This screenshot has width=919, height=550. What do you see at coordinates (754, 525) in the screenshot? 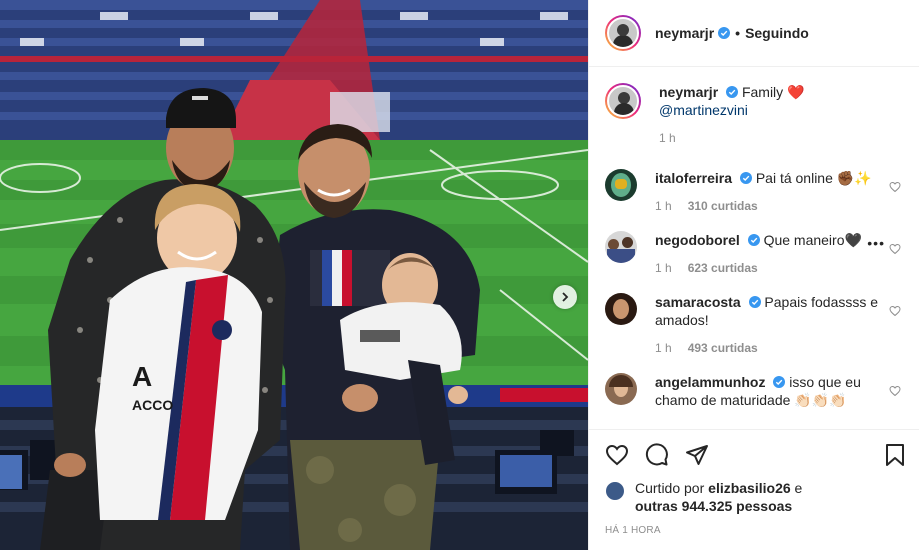
I see `post-time-ago: HÁ 1 HORA` at bounding box center [754, 525].